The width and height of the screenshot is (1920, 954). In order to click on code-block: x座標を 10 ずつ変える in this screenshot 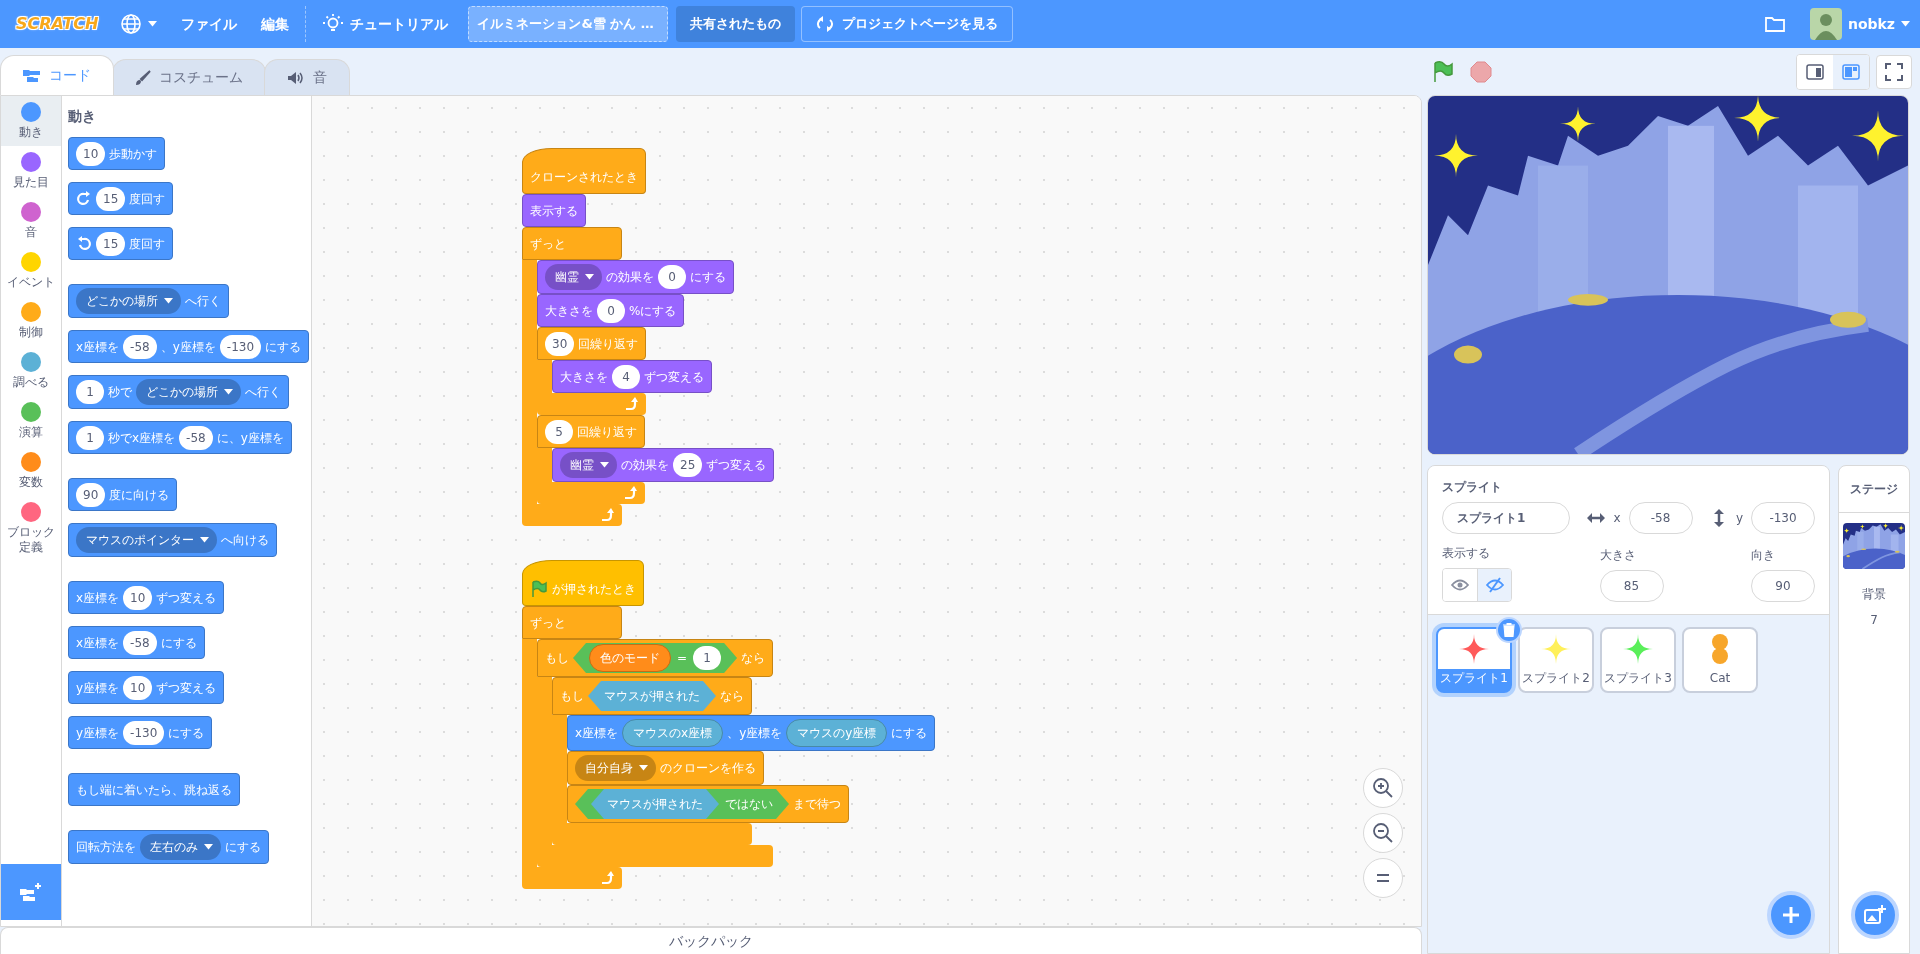, I will do `click(146, 597)`.